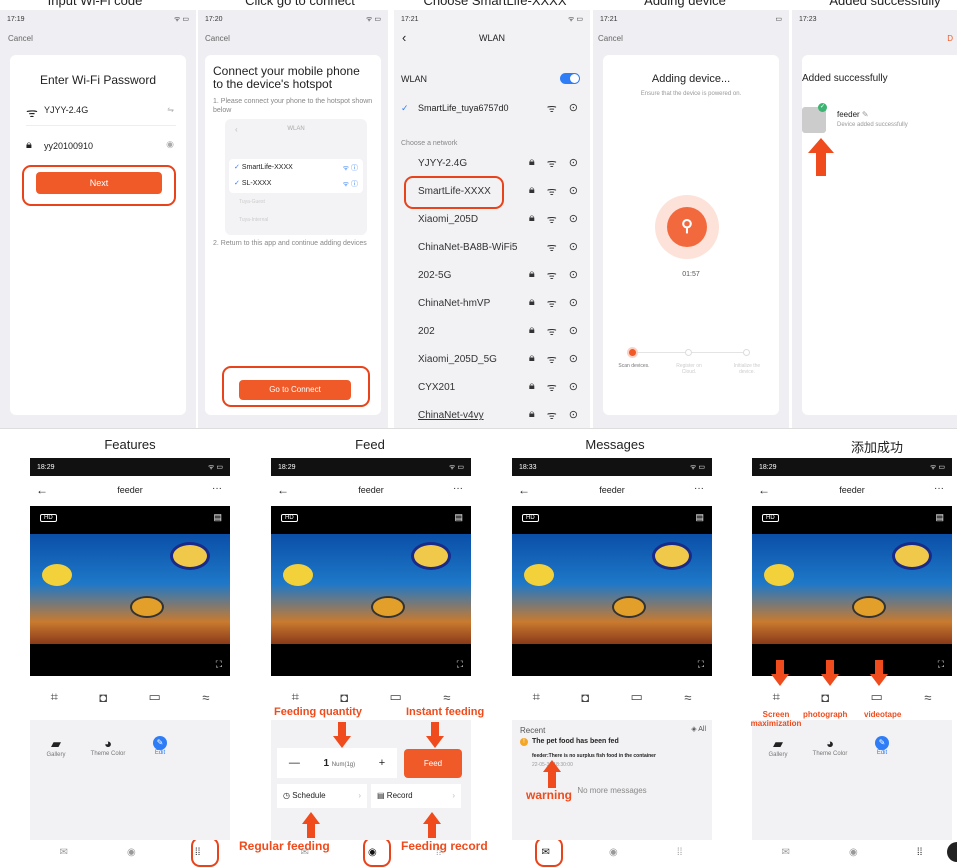 This screenshot has width=957, height=867. I want to click on network-row: Xiaomi_205D_5G 🔒︎ ᯤ ⊙, so click(492, 359).